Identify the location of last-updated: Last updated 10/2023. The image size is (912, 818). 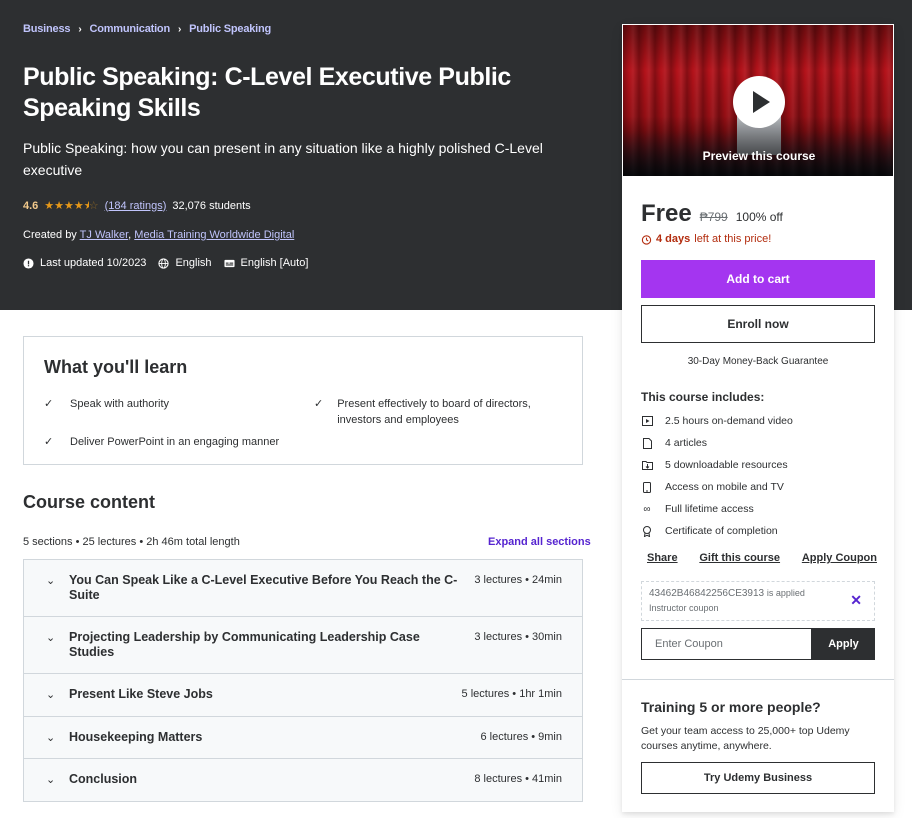
(84, 263).